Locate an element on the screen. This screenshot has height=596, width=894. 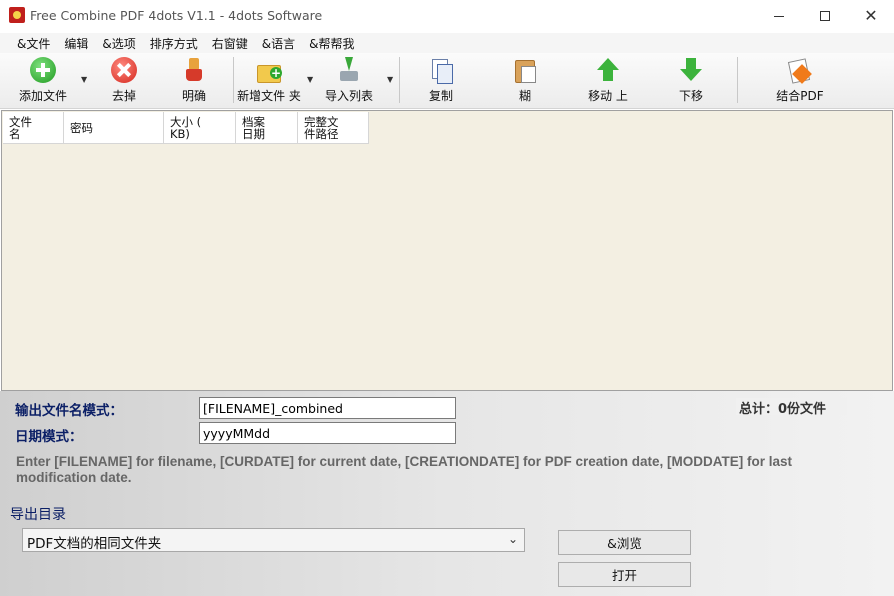
move-down-button: 下移 is located at coordinates (691, 80).